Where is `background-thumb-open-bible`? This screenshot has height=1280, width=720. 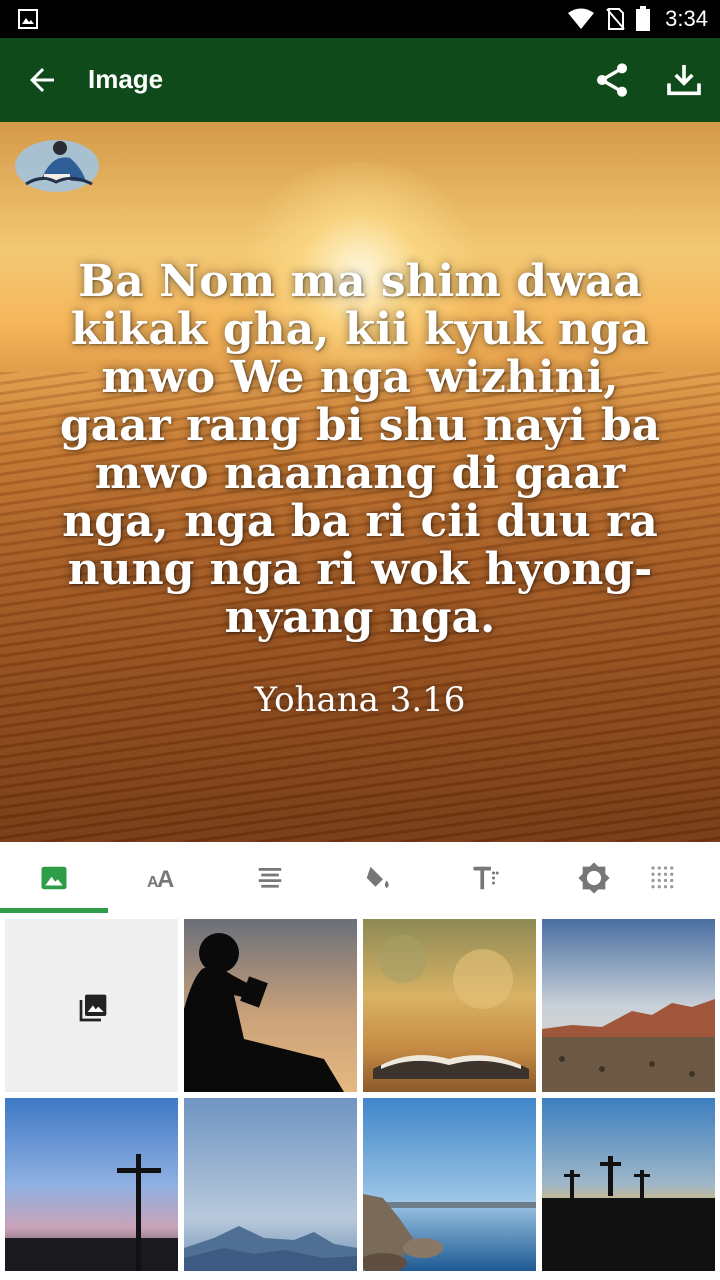 background-thumb-open-bible is located at coordinates (449, 1005).